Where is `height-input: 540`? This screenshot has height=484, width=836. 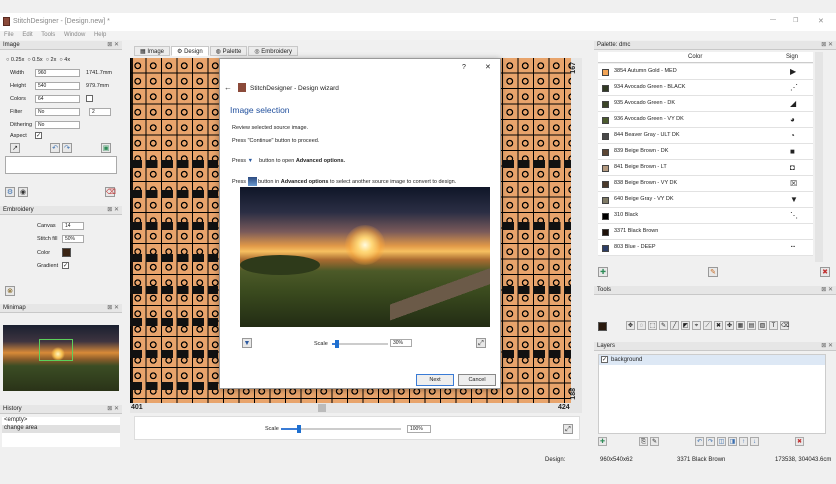
height-input: 540 is located at coordinates (57, 86).